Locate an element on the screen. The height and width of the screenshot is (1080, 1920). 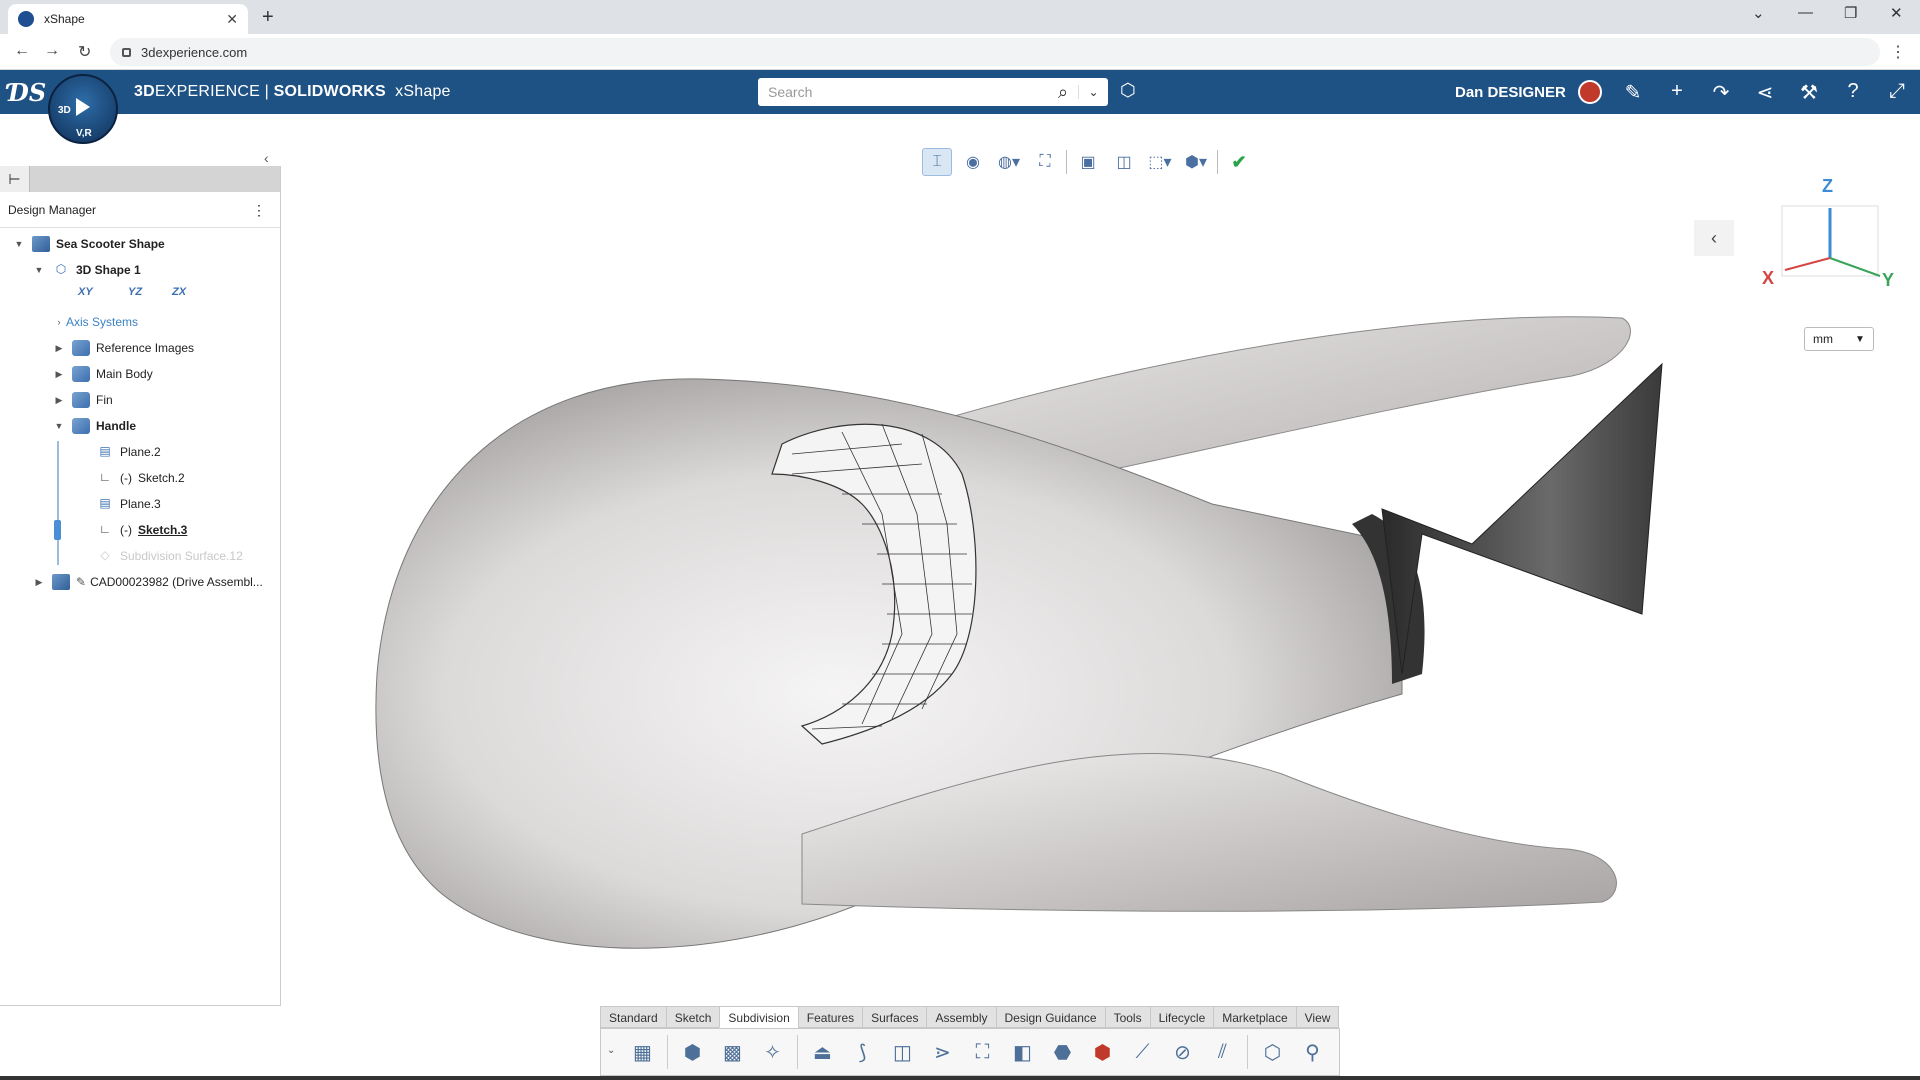
search-icon: ⌕ is located at coordinates (1063, 92).